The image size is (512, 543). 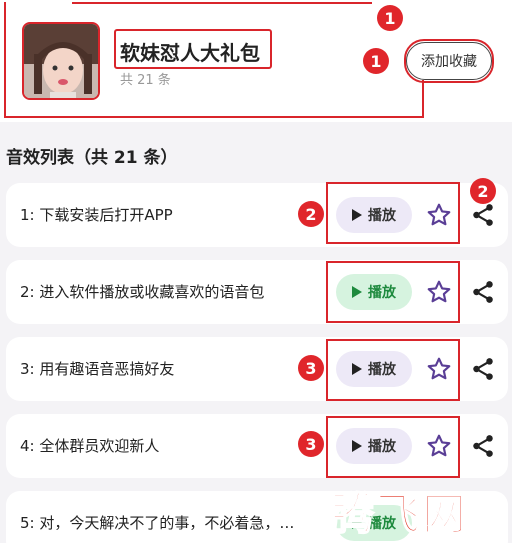 What do you see at coordinates (398, 514) in the screenshot?
I see `watermark: 腾飞网` at bounding box center [398, 514].